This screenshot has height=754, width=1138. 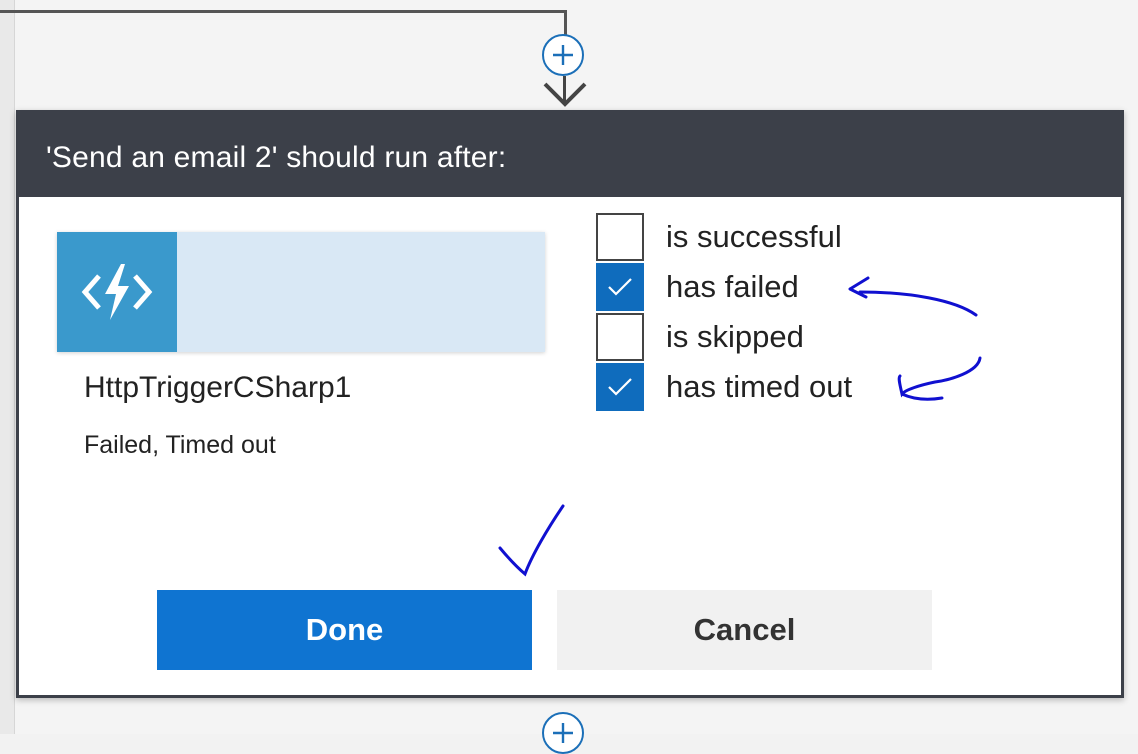 What do you see at coordinates (344, 630) in the screenshot?
I see `done-button: Done` at bounding box center [344, 630].